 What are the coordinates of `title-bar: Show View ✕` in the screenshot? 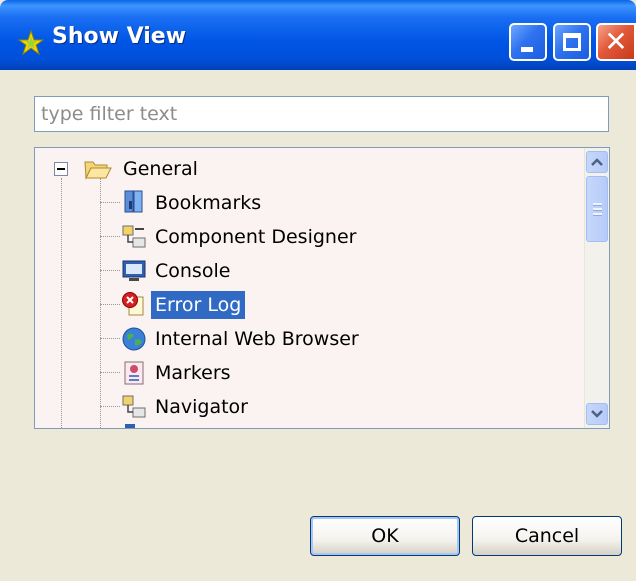 It's located at (318, 35).